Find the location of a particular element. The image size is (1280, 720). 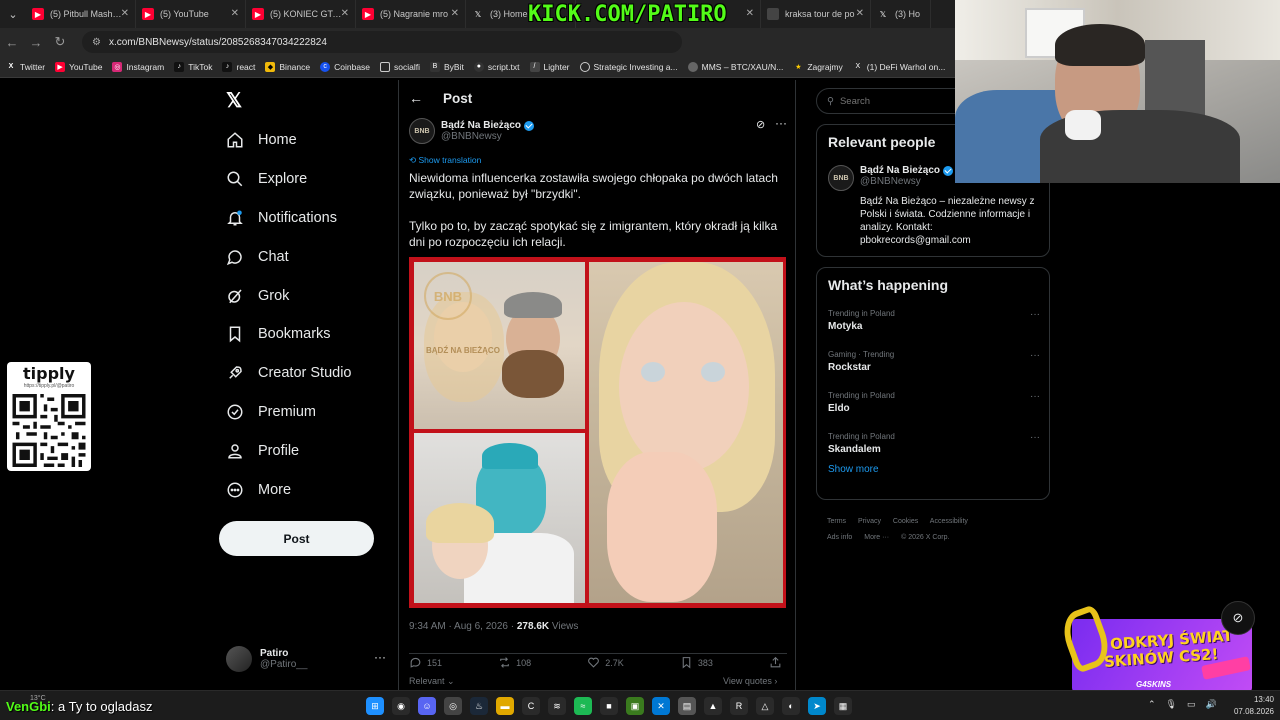

bookmark-button: 383 is located at coordinates (696, 662).